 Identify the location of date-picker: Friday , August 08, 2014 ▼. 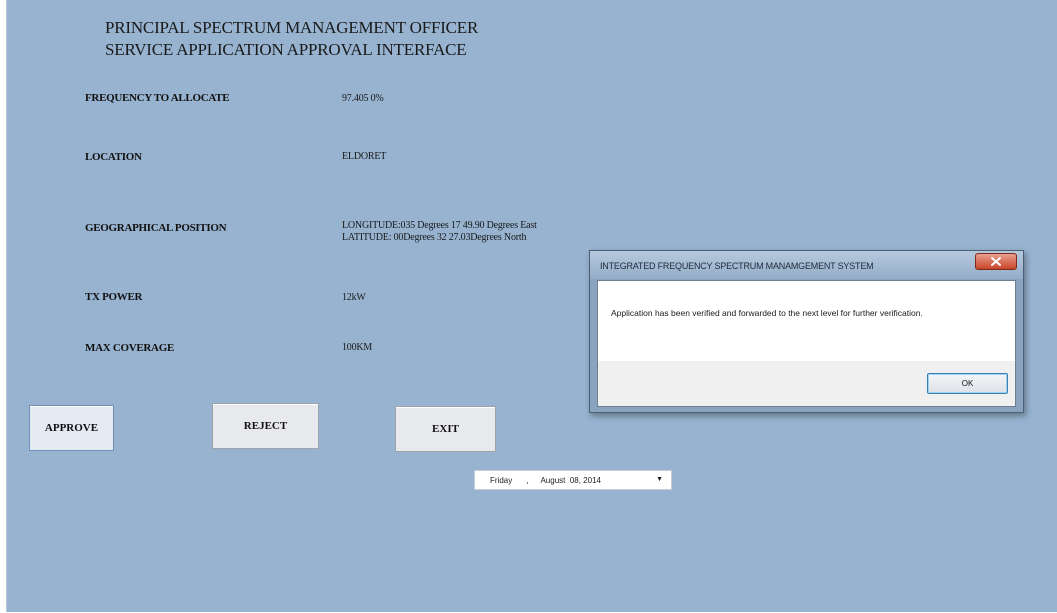
(573, 480).